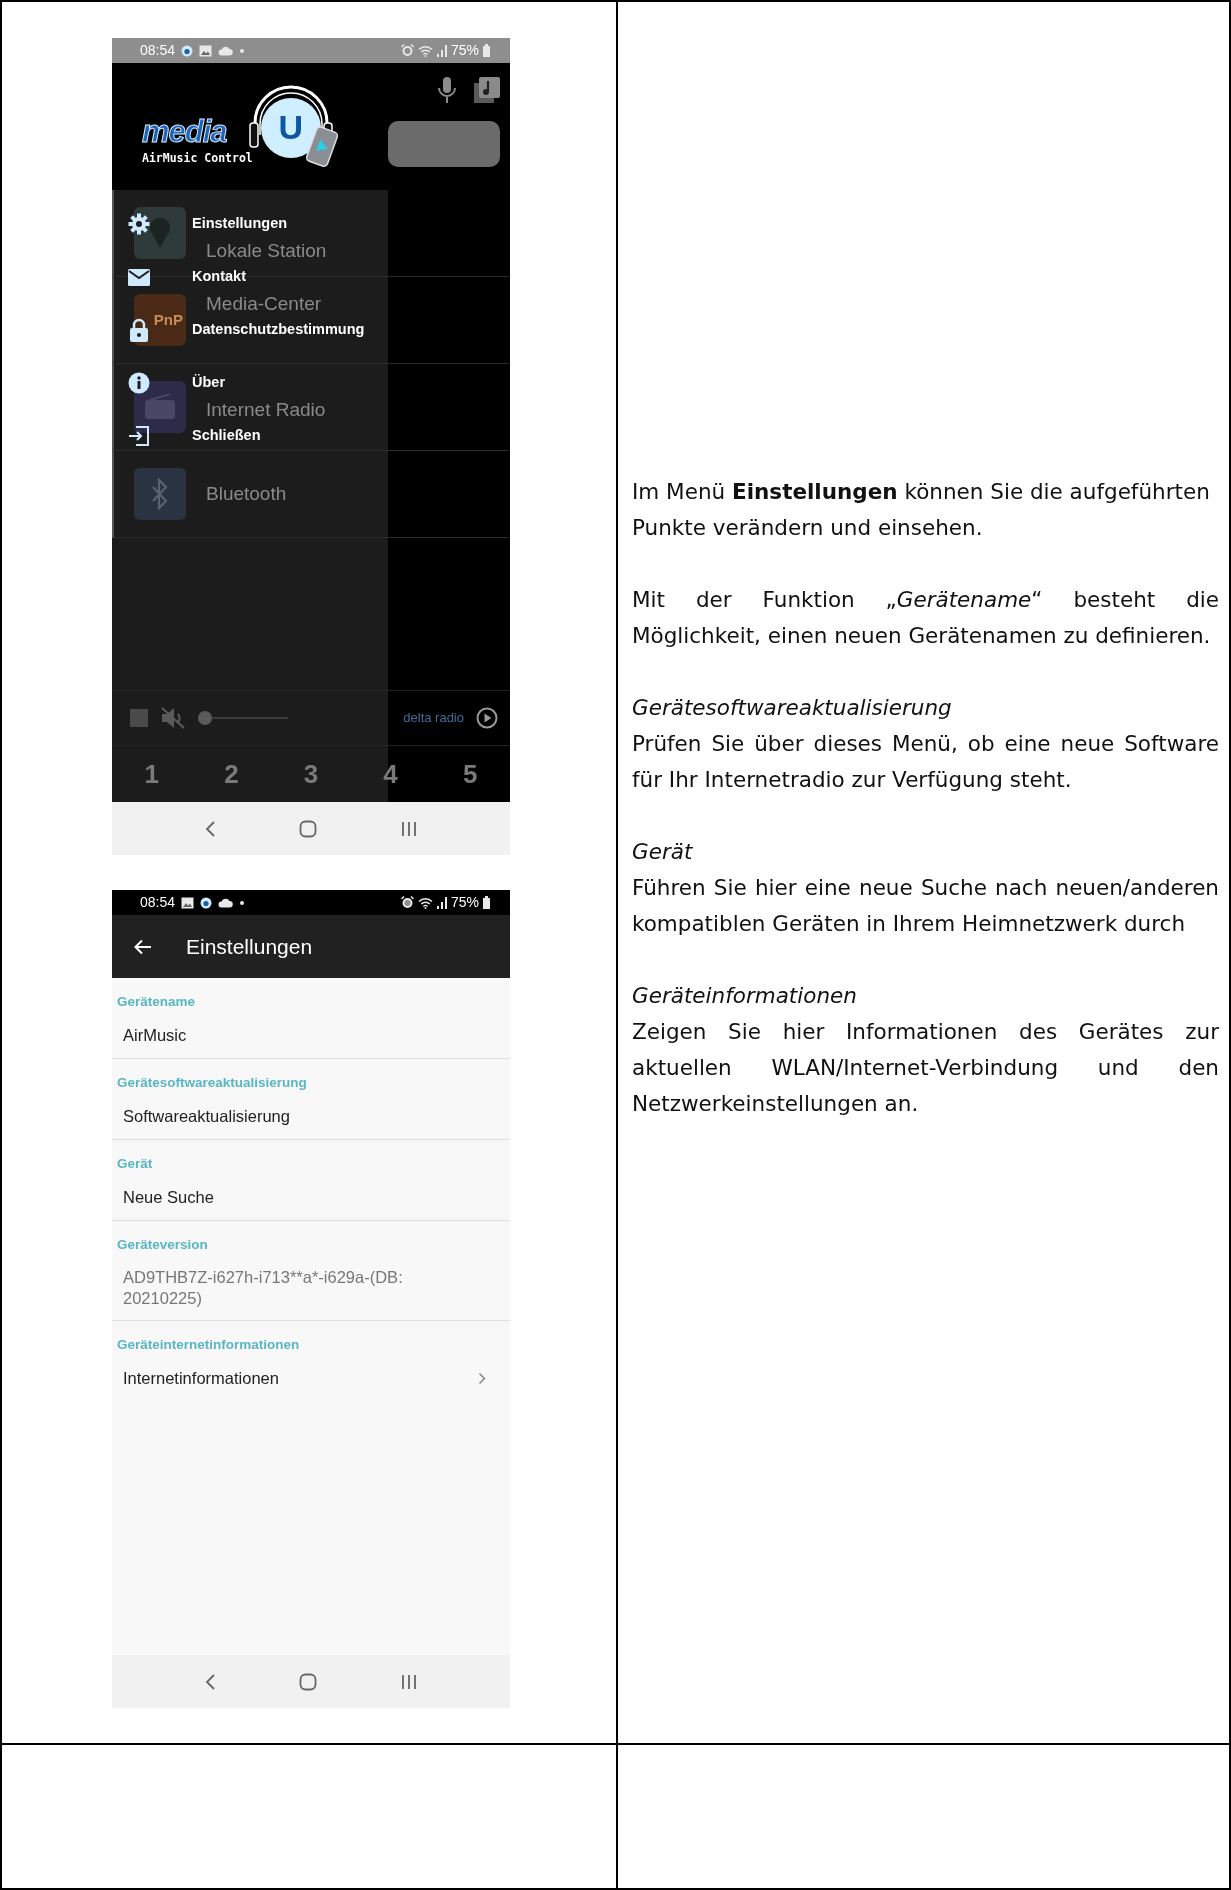 The image size is (1231, 1890). I want to click on settings-item: Softwareaktualisierung, so click(308, 1116).